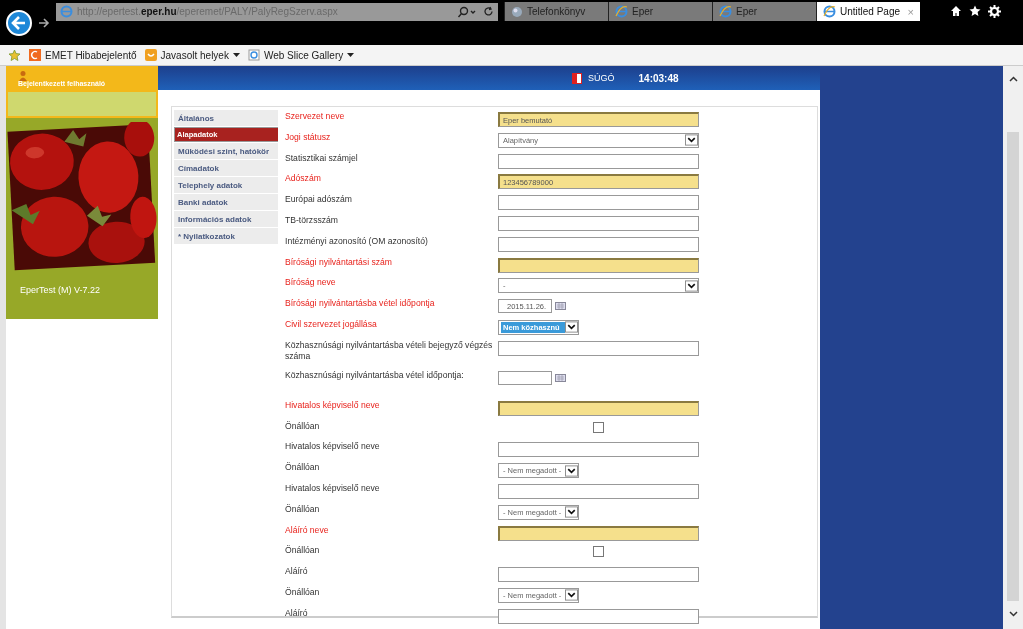  Describe the element at coordinates (868, 11) in the screenshot. I see `browser-tab: Untitled Page ×` at that location.